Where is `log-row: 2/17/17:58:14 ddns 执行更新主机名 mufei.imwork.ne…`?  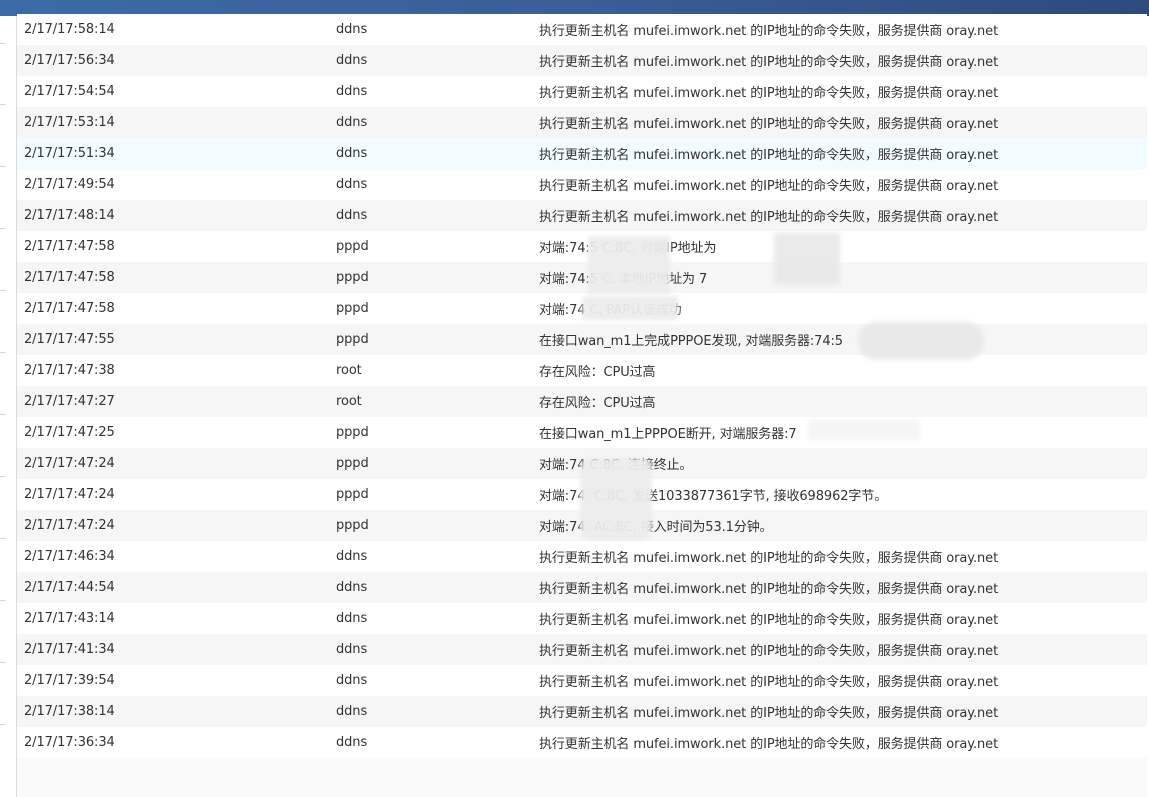
log-row: 2/17/17:58:14 ddns 执行更新主机名 mufei.imwork.ne… is located at coordinates (582, 29).